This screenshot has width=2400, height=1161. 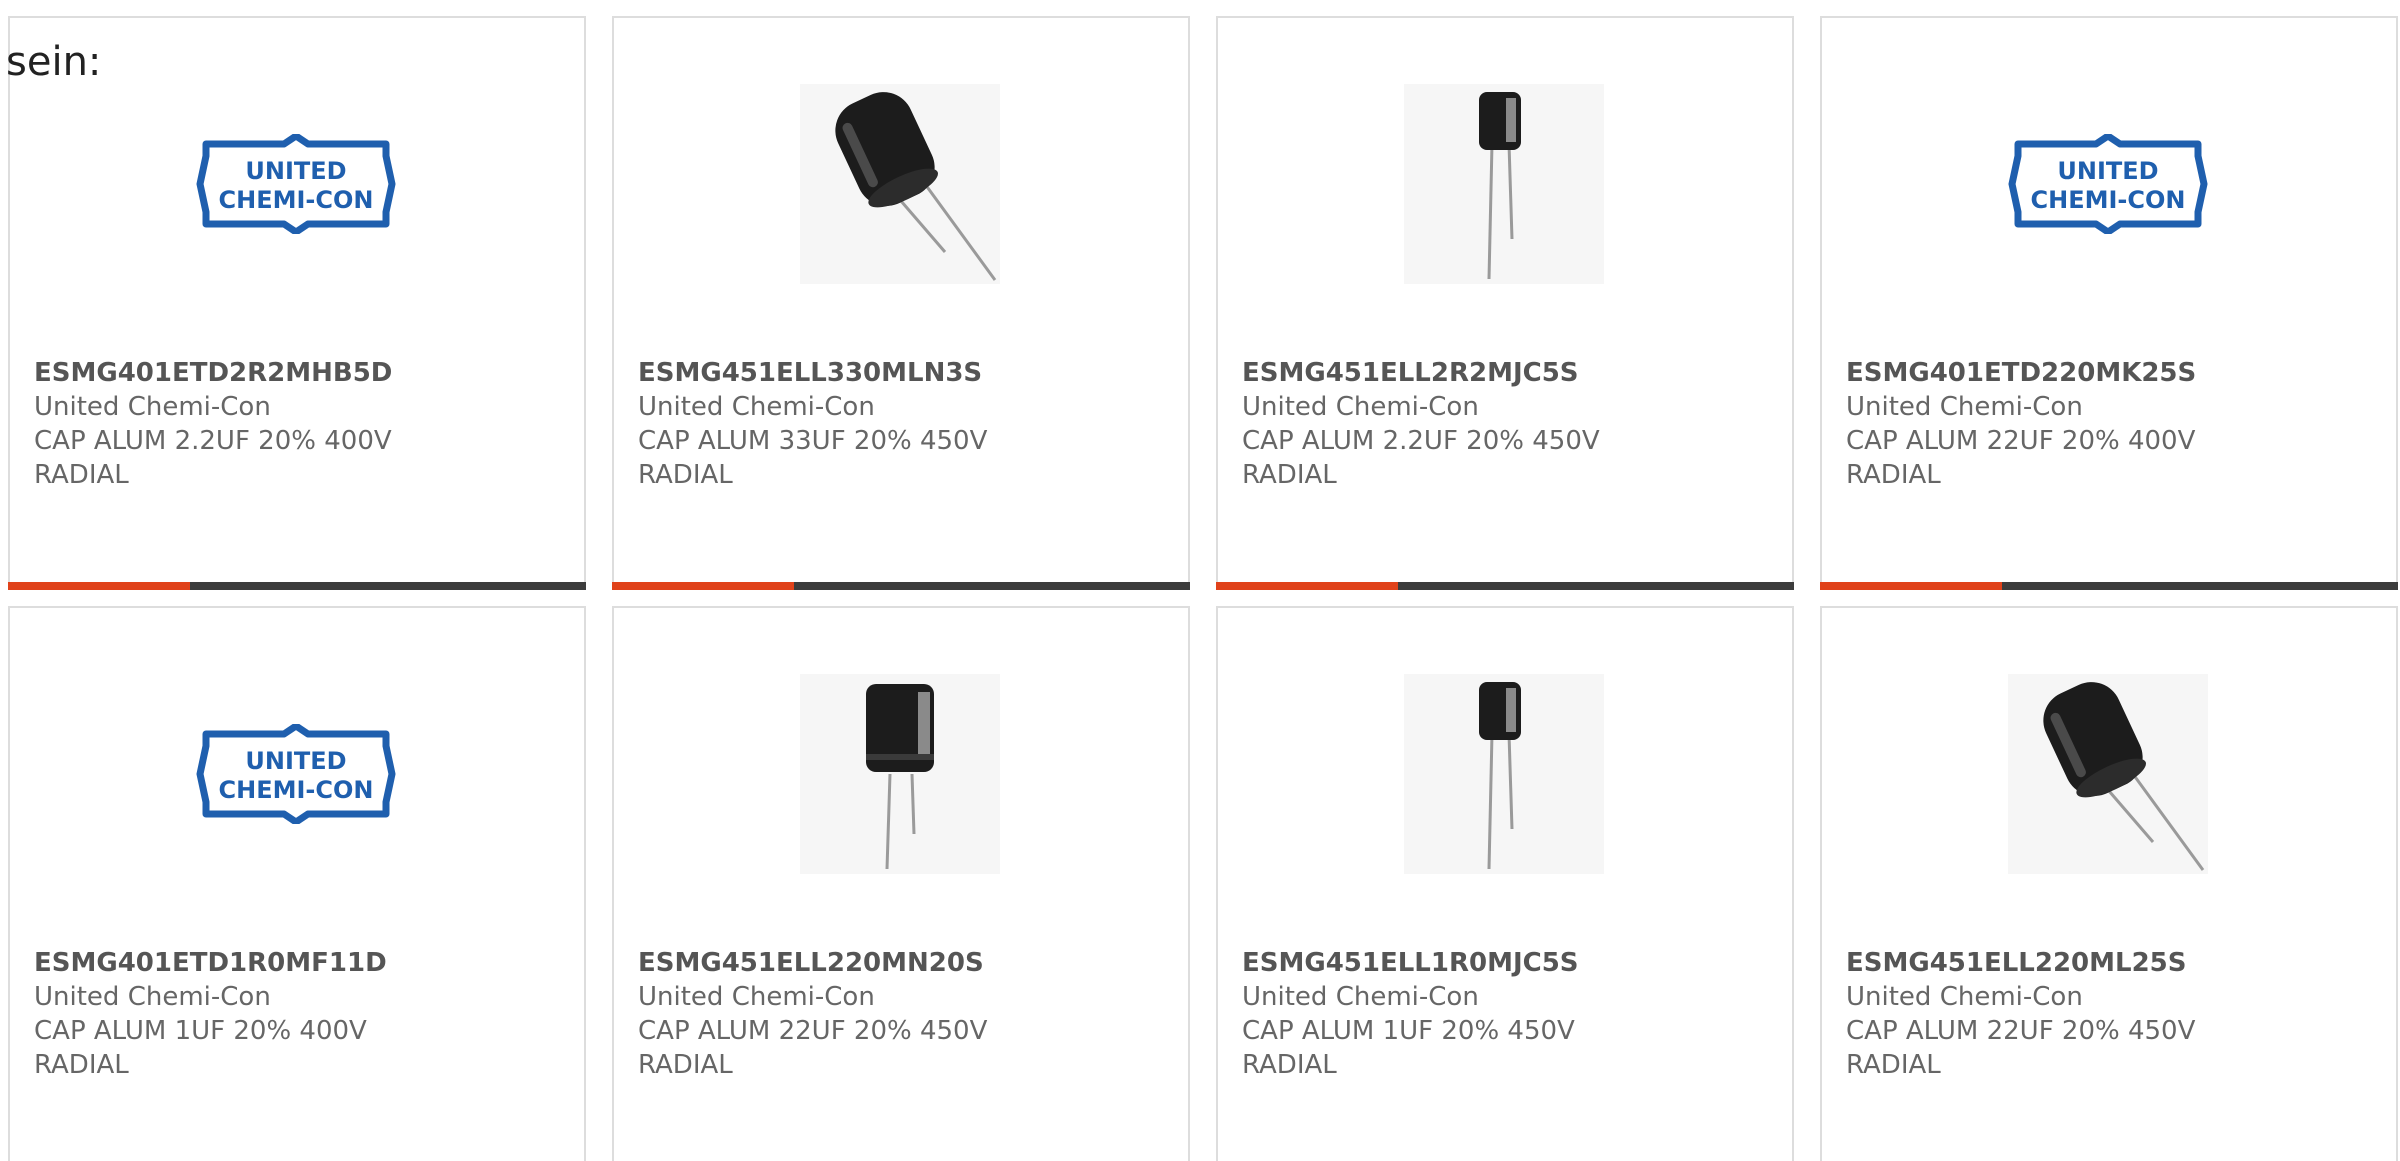 I want to click on description: CAP ALUM 1UF 20% 450V, so click(x=1408, y=1031).